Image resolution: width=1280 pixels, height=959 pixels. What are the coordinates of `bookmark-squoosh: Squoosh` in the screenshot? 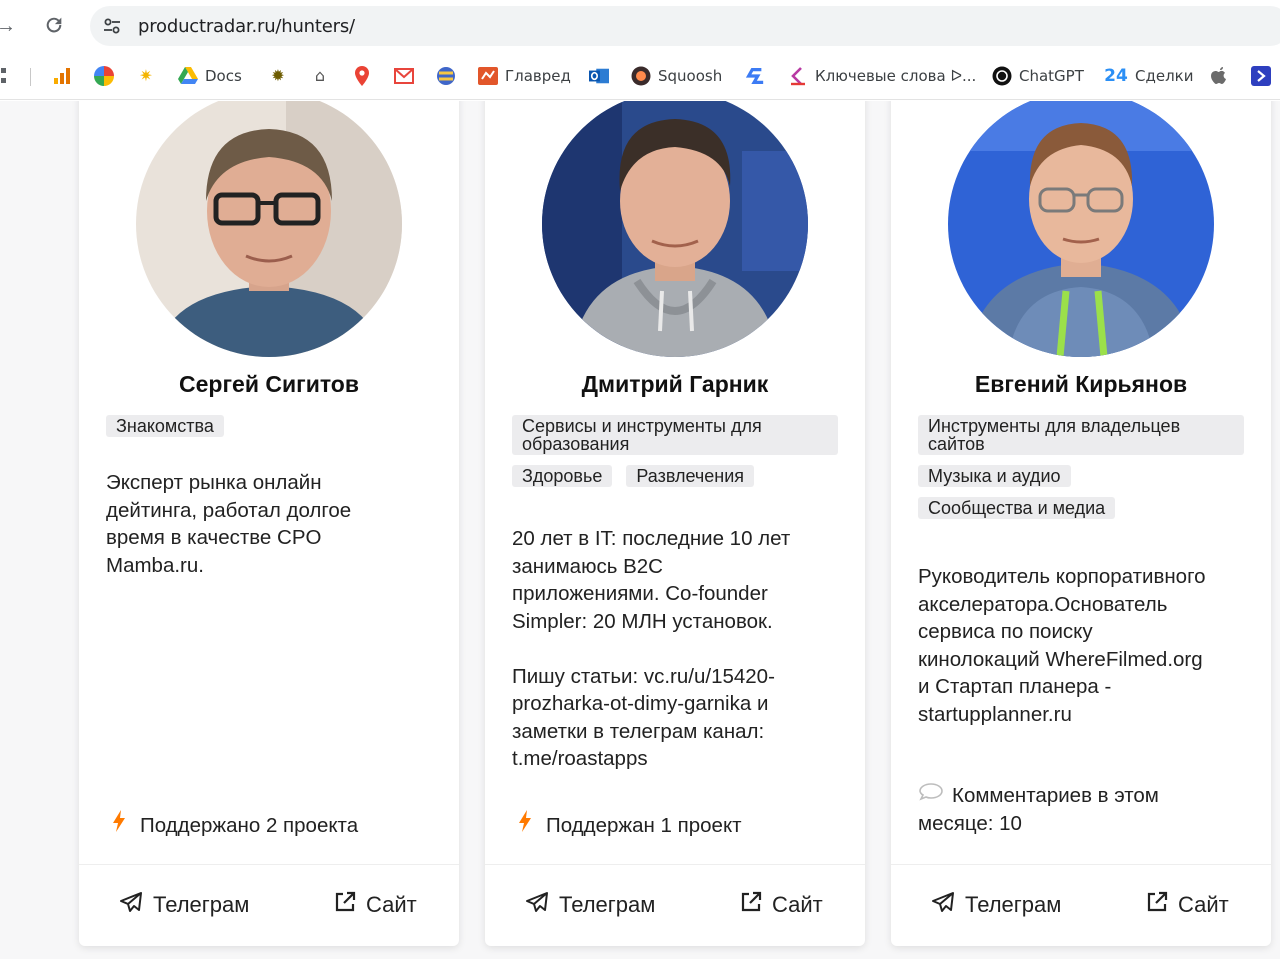 It's located at (676, 76).